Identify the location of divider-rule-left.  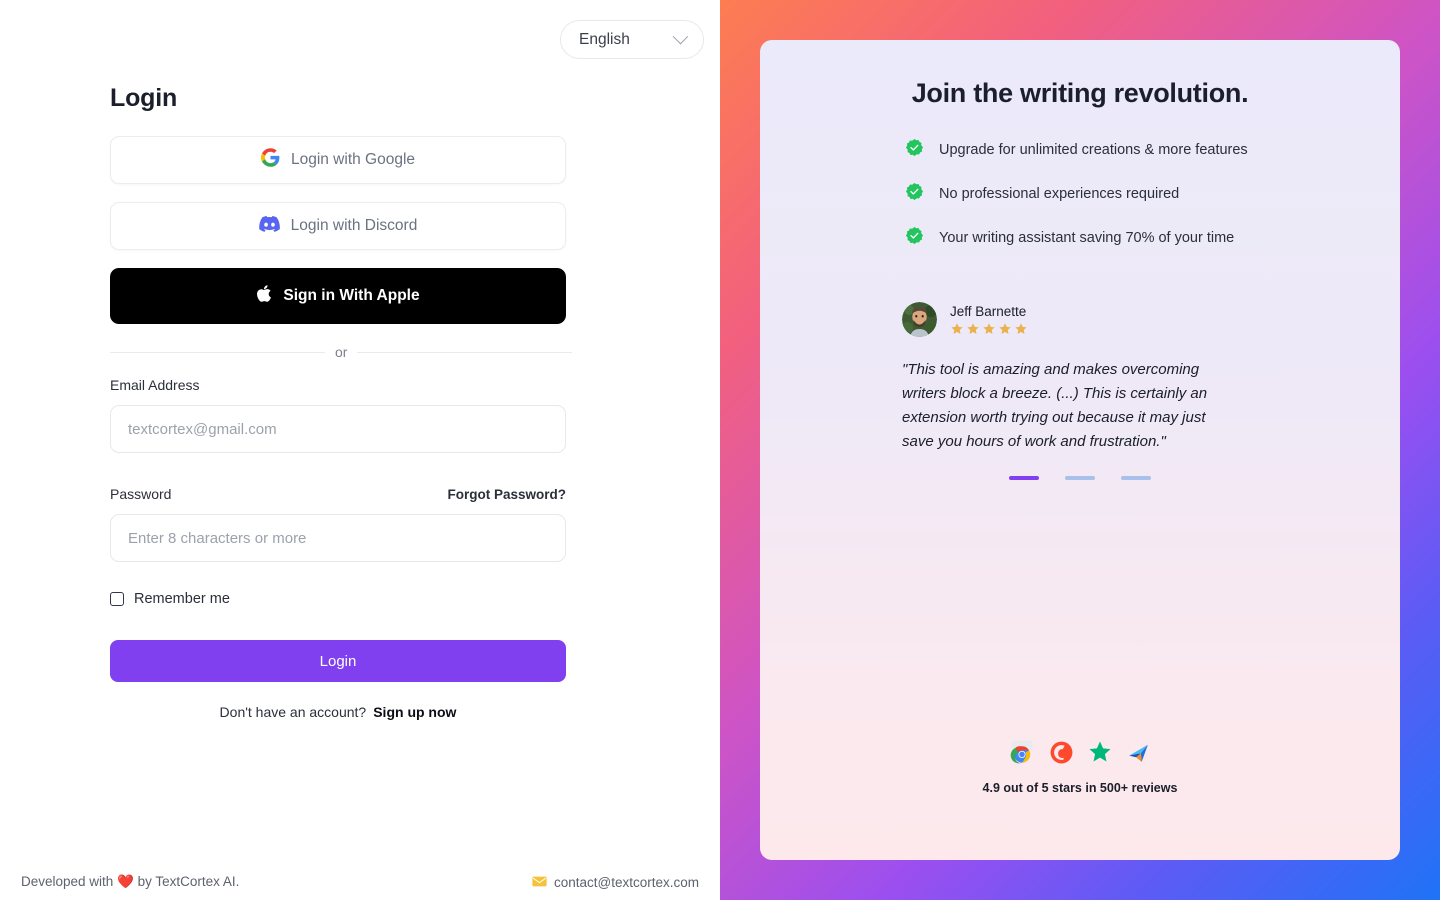
(217, 352).